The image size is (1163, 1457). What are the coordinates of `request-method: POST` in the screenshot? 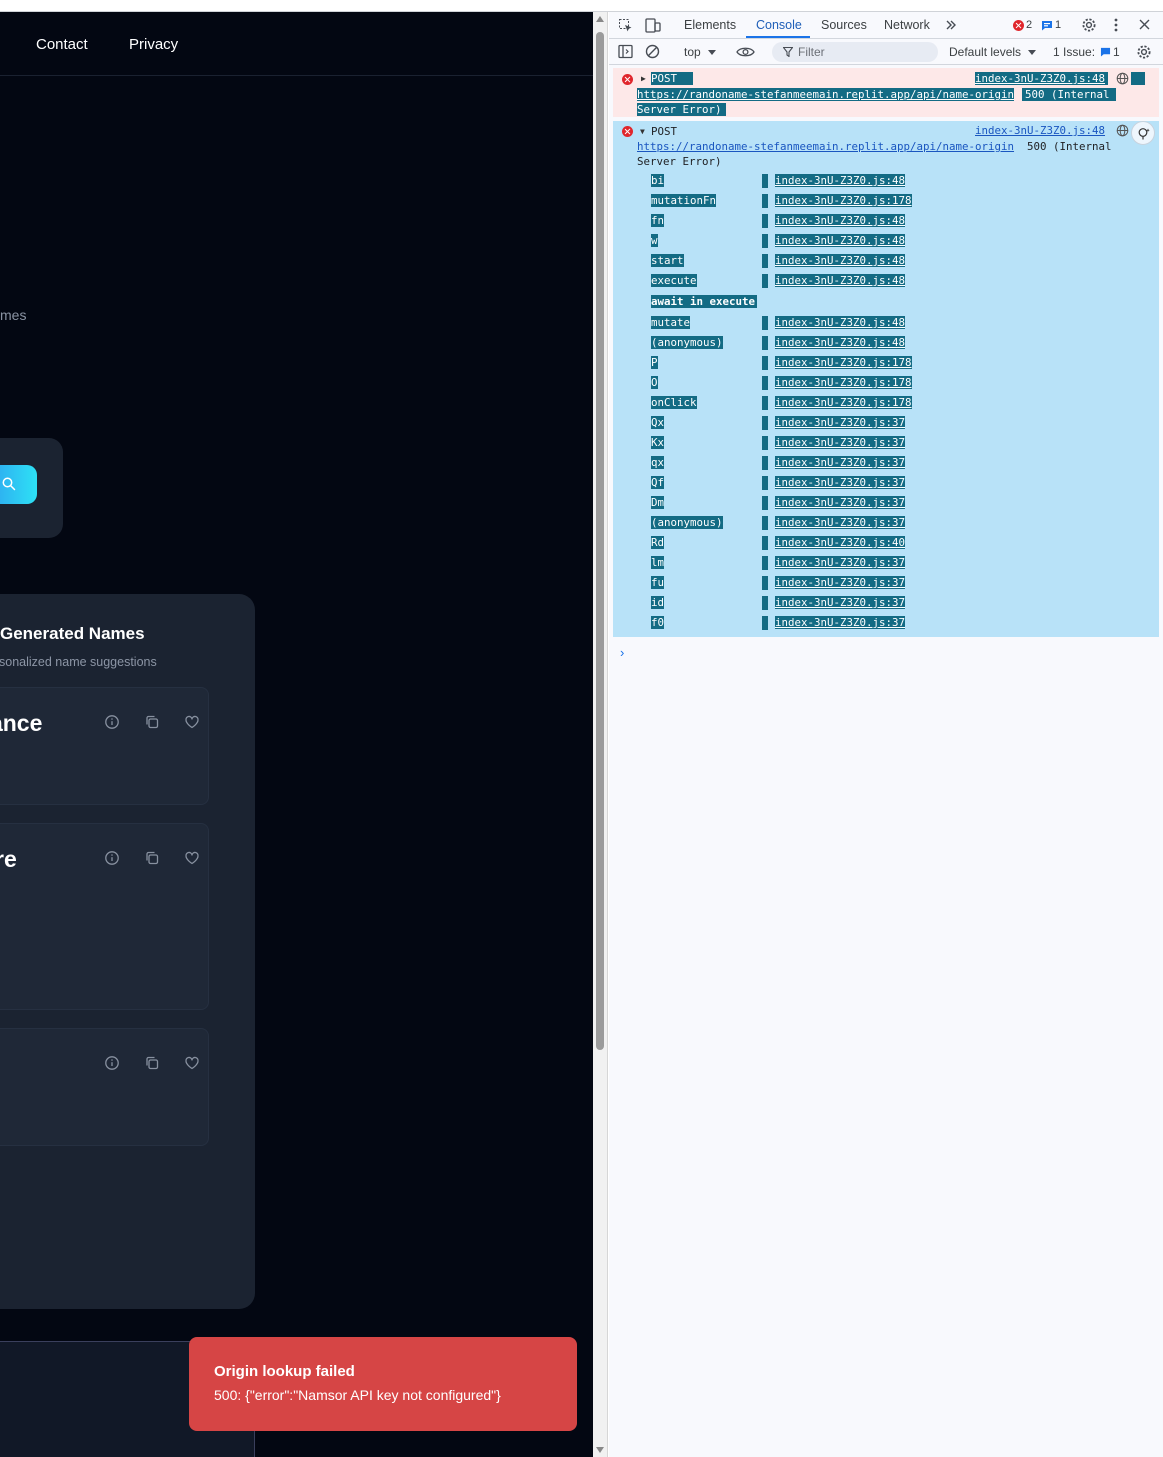 It's located at (672, 78).